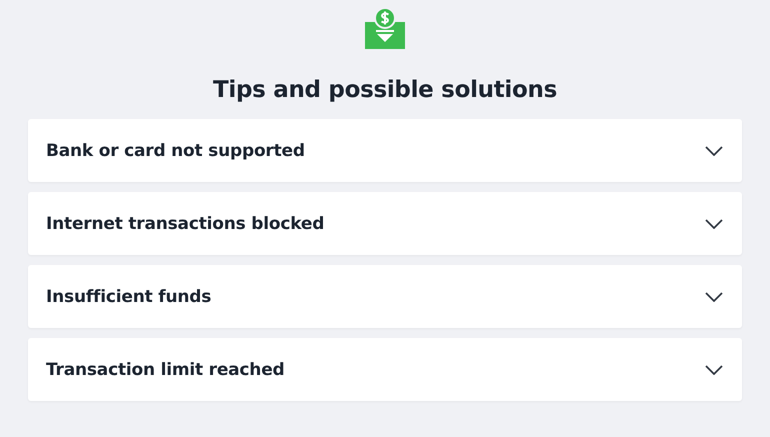  Describe the element at coordinates (385, 296) in the screenshot. I see `accordion-item: Insufficient funds` at that location.